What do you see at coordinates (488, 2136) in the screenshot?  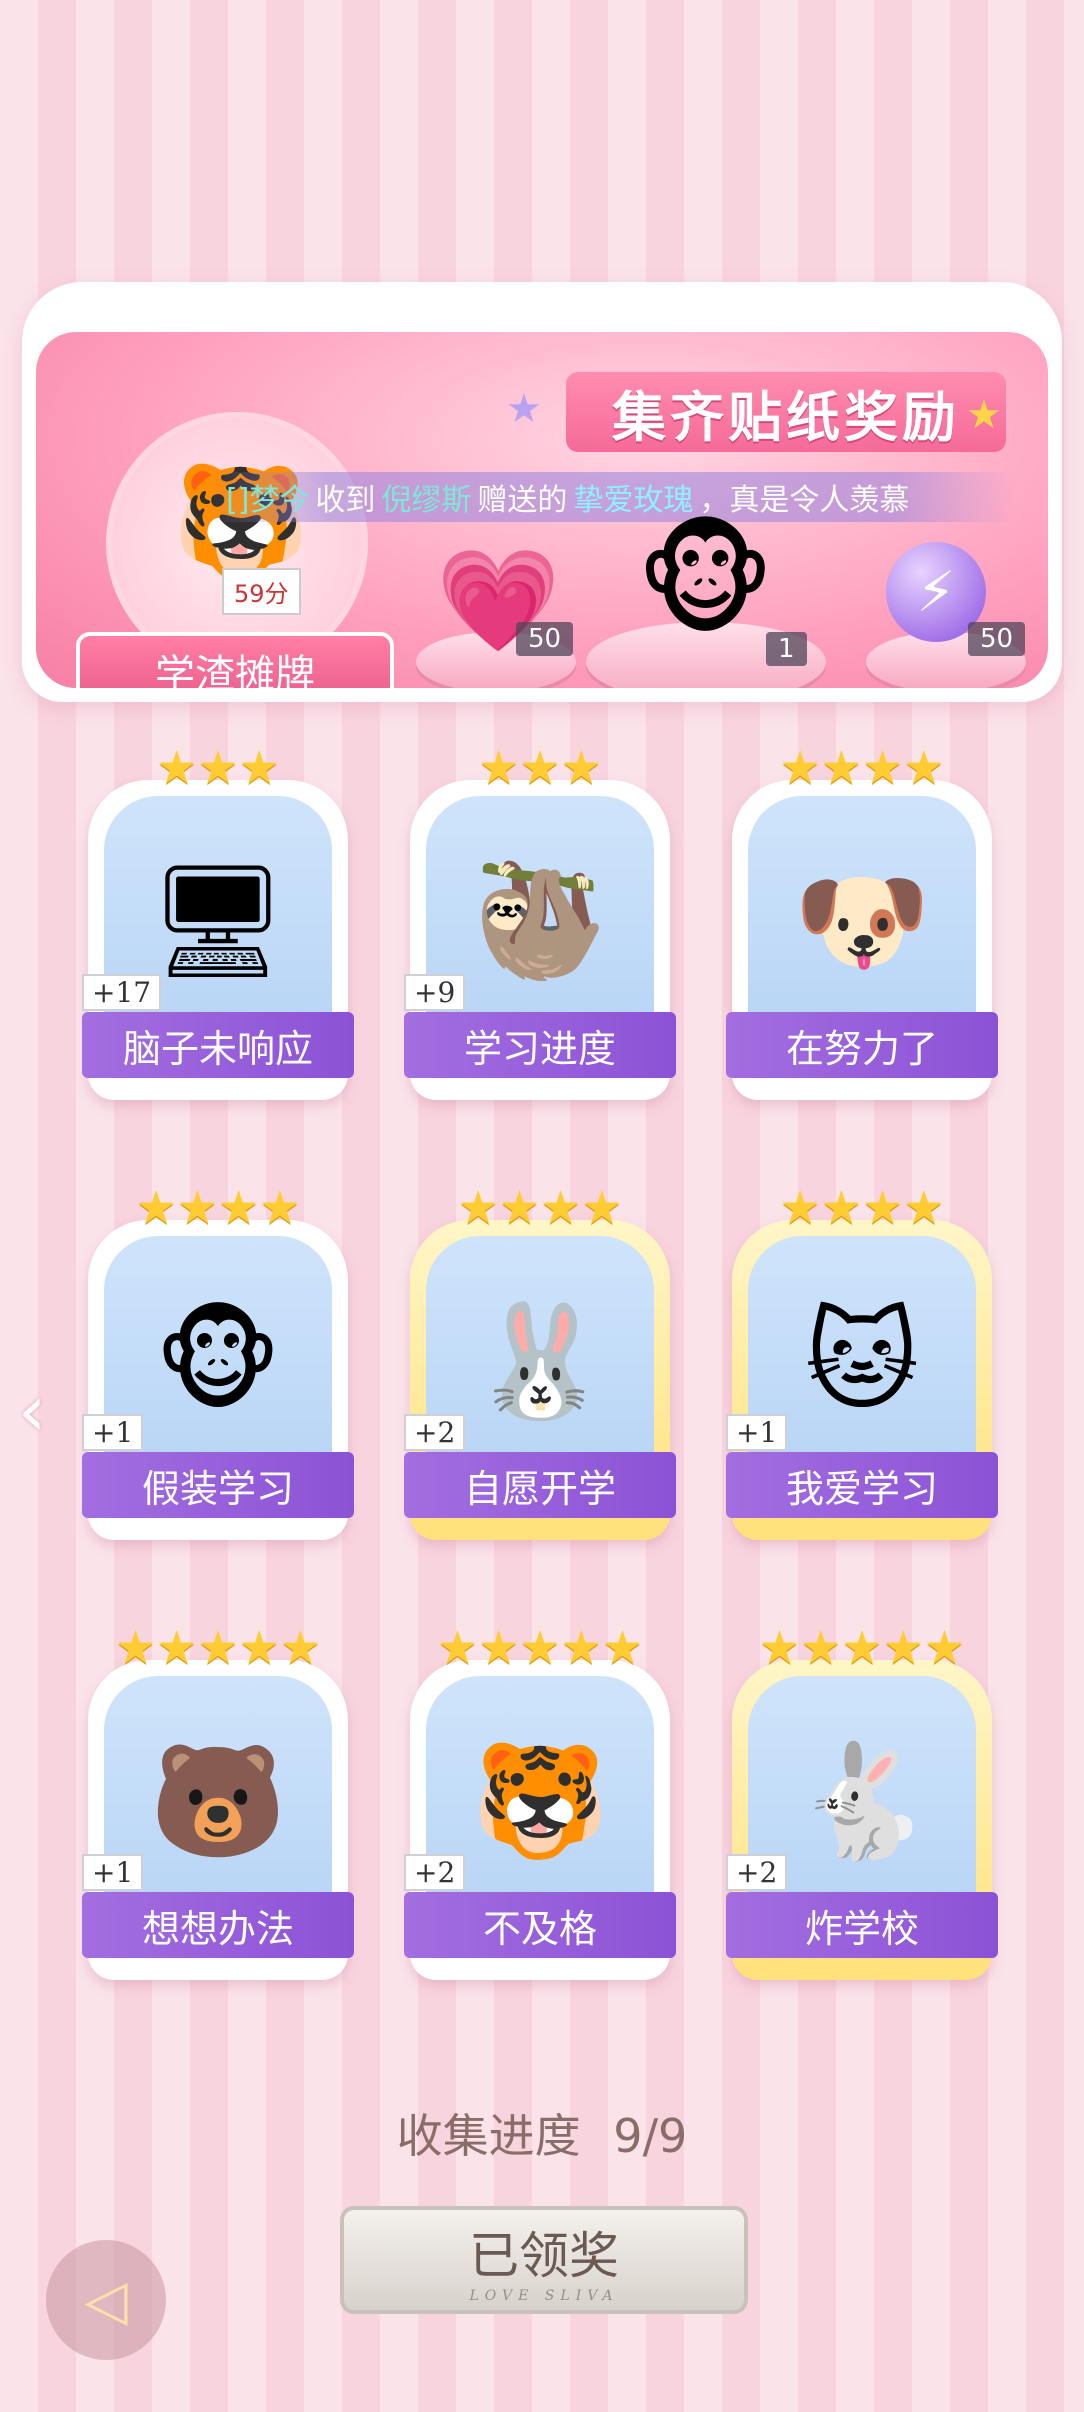 I see `progress-label: 收集进度` at bounding box center [488, 2136].